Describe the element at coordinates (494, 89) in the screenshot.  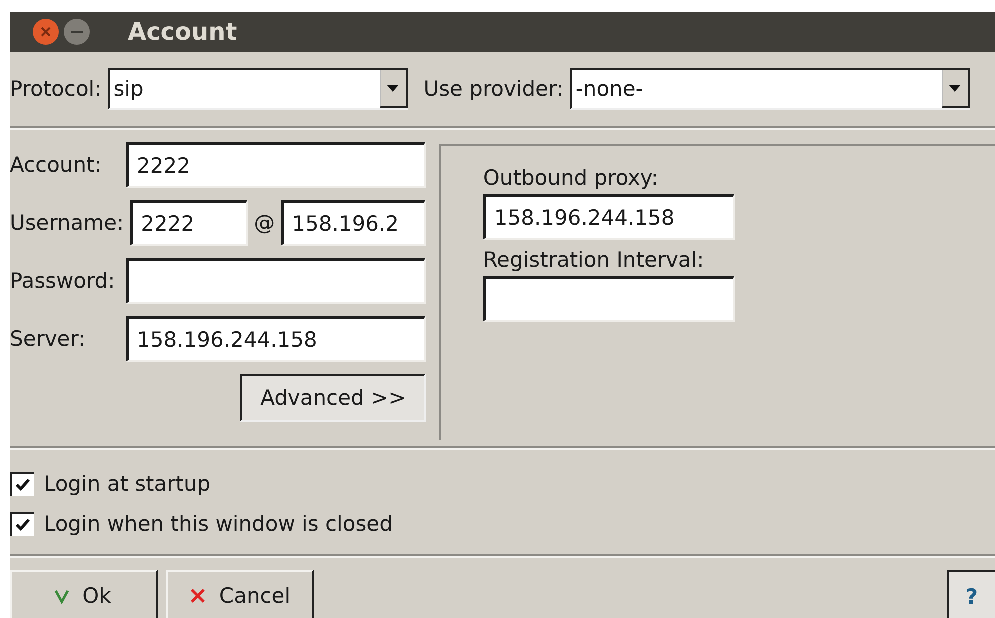
I see `field-label: Use provider:` at that location.